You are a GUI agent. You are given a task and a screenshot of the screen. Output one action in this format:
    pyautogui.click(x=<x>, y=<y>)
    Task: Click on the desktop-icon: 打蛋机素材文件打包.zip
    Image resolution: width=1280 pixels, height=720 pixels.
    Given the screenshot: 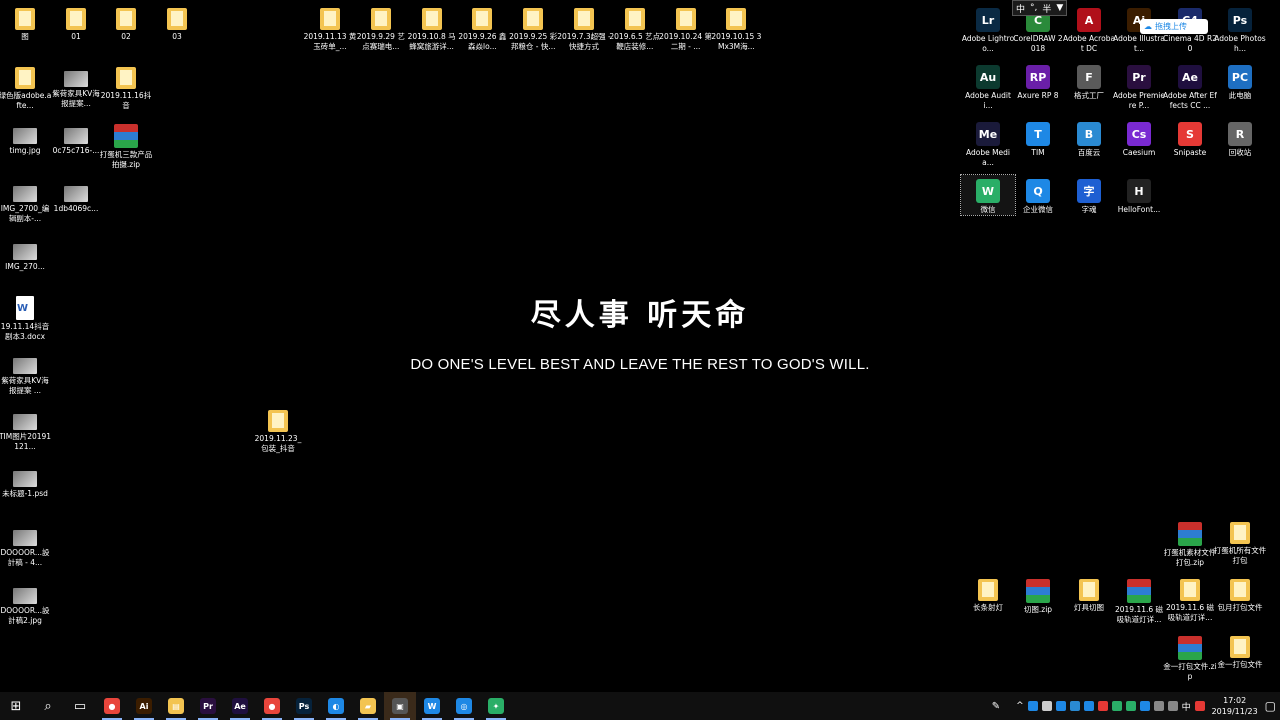 What is the action you would take?
    pyautogui.click(x=1190, y=543)
    